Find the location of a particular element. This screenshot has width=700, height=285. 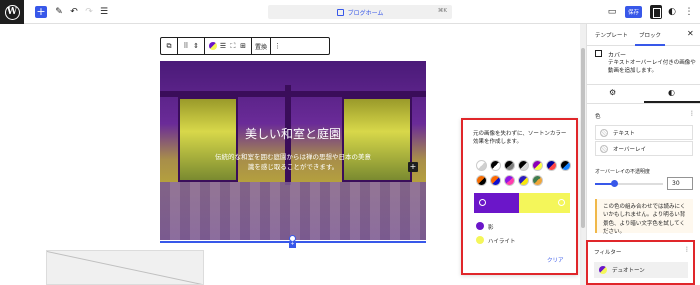

opacity-slider-thumb is located at coordinates (614, 183).